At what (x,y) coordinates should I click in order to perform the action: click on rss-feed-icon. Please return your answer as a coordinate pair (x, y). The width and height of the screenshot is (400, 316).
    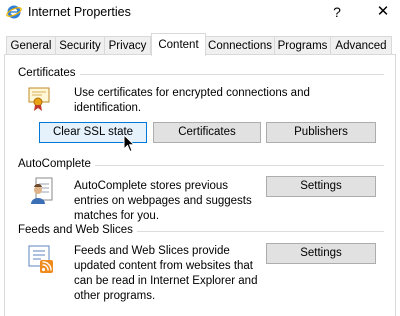
    Looking at the image, I should click on (40, 259).